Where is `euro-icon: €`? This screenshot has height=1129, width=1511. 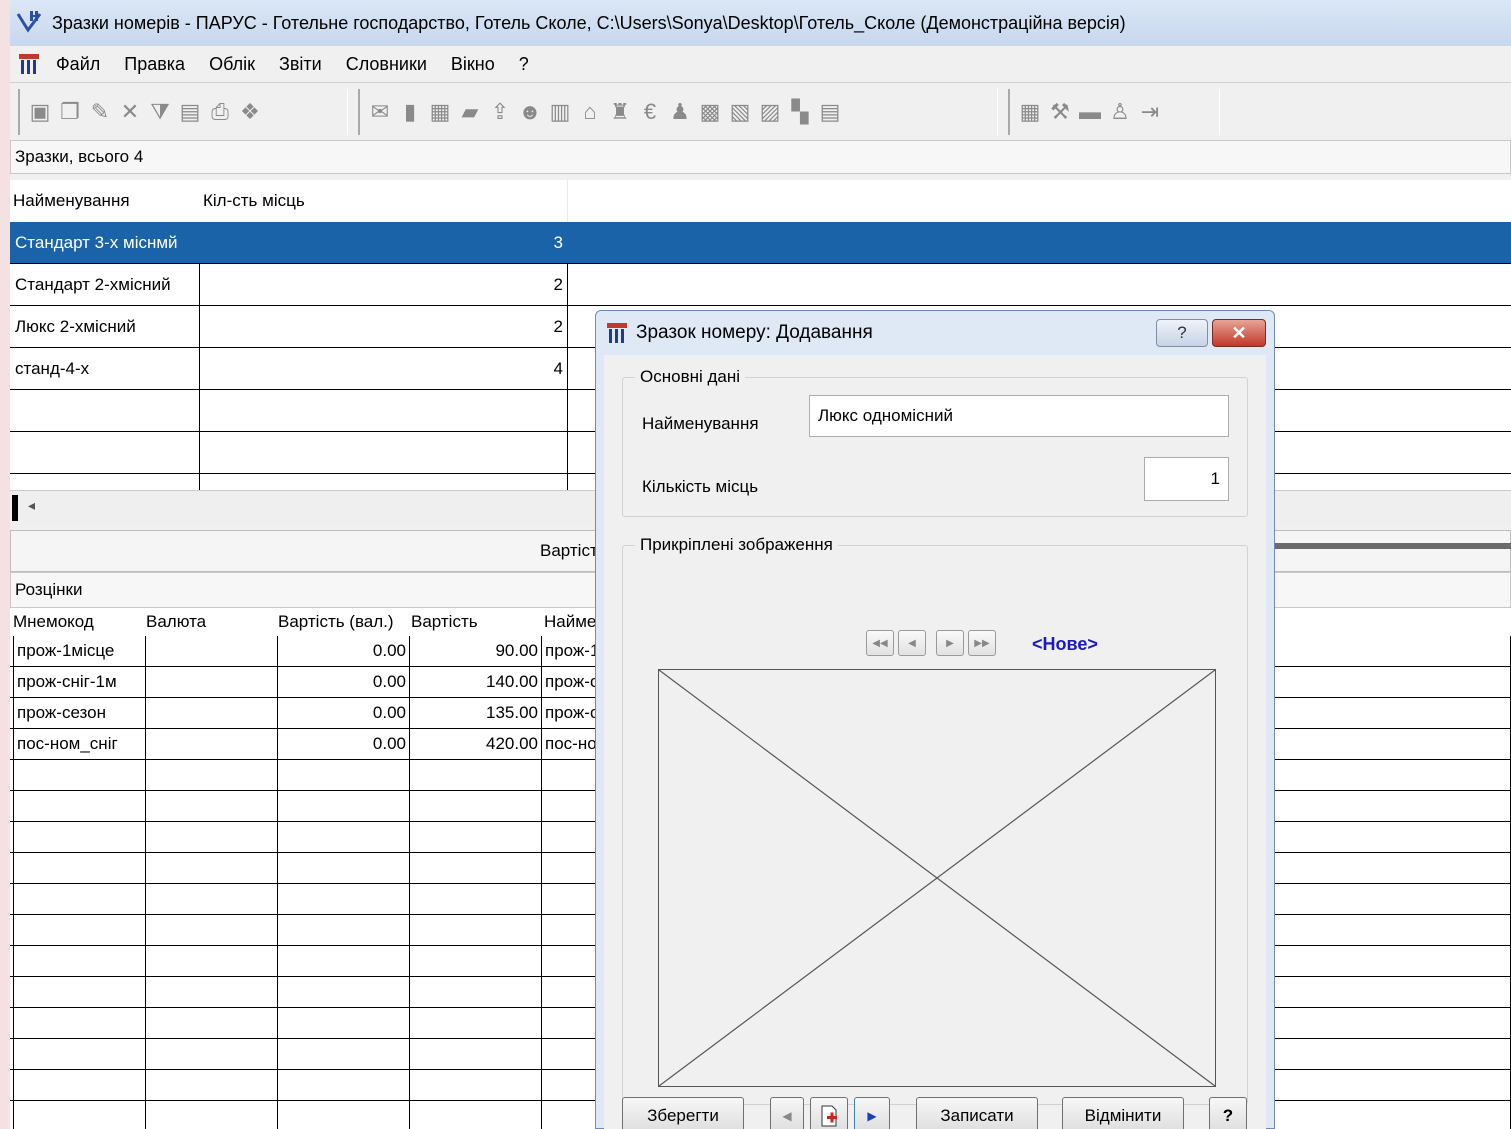
euro-icon: € is located at coordinates (650, 112).